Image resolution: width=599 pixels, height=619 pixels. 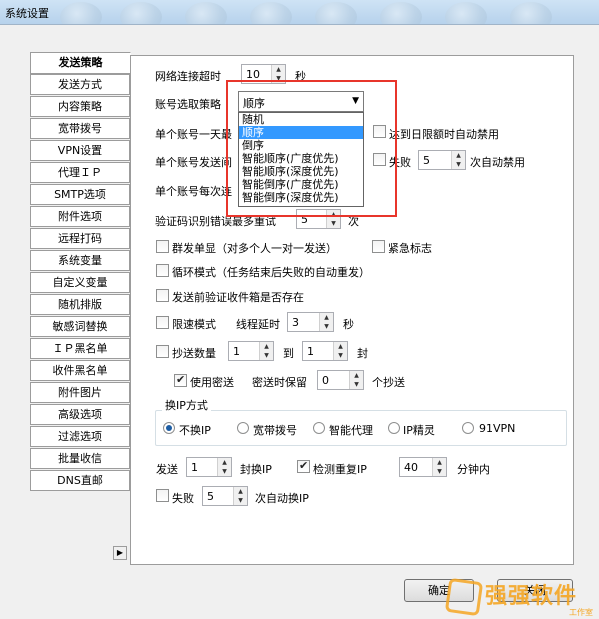 What do you see at coordinates (521, 598) in the screenshot?
I see `watermark-logo: 强强软件 工作室` at bounding box center [521, 598].